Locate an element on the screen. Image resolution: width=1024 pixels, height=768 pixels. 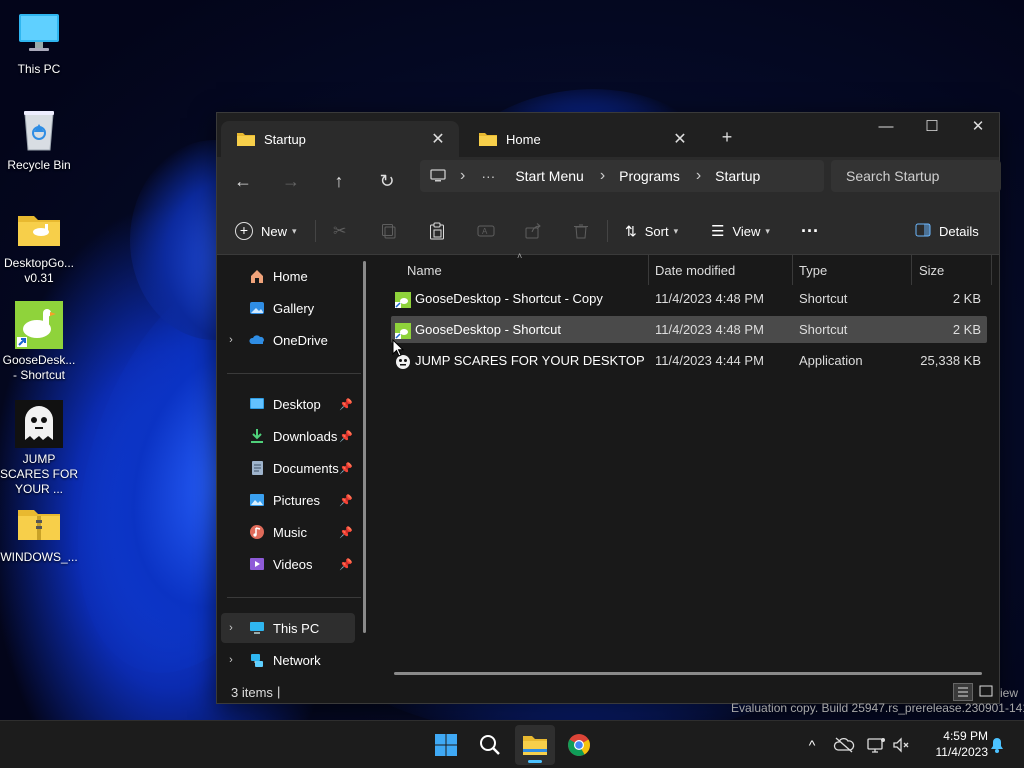
this-pc-icon is located at coordinates (257, 628).